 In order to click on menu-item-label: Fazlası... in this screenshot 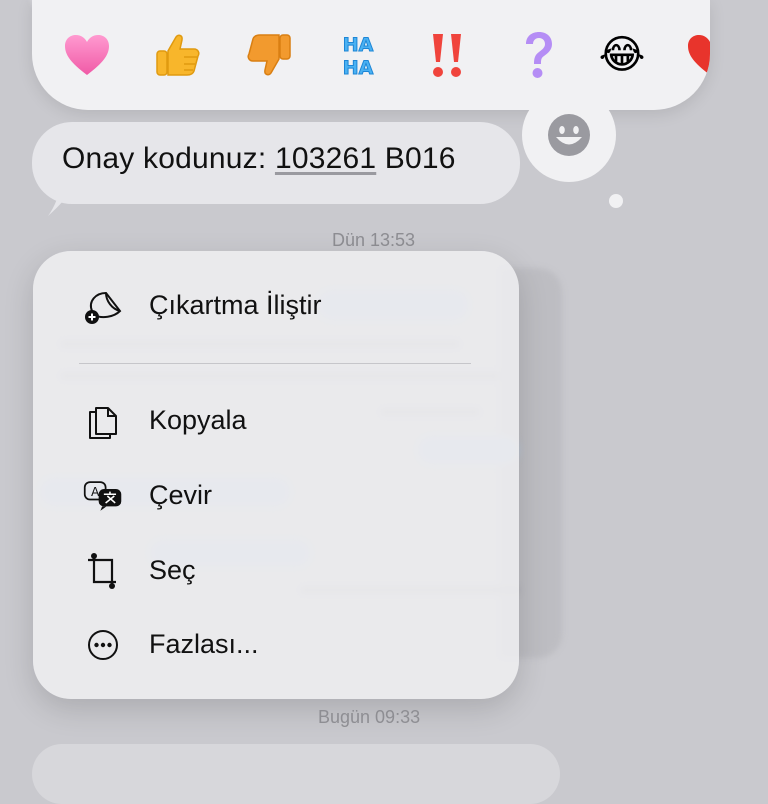, I will do `click(204, 644)`.